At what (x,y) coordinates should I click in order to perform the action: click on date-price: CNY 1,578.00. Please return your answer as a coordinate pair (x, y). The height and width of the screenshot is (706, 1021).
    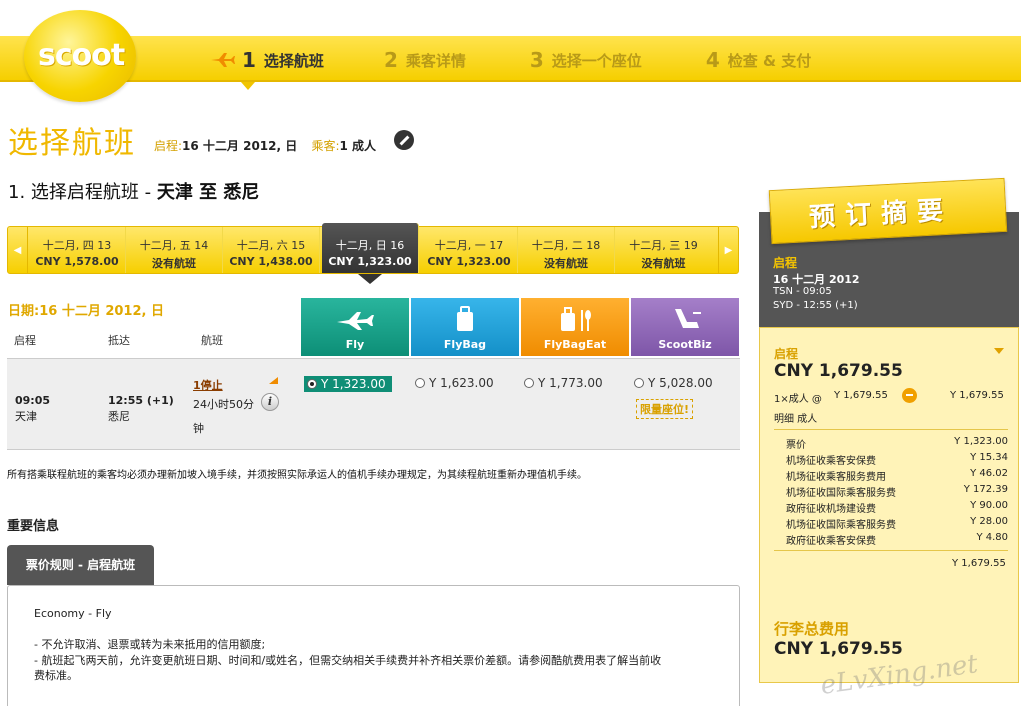
    Looking at the image, I should click on (77, 261).